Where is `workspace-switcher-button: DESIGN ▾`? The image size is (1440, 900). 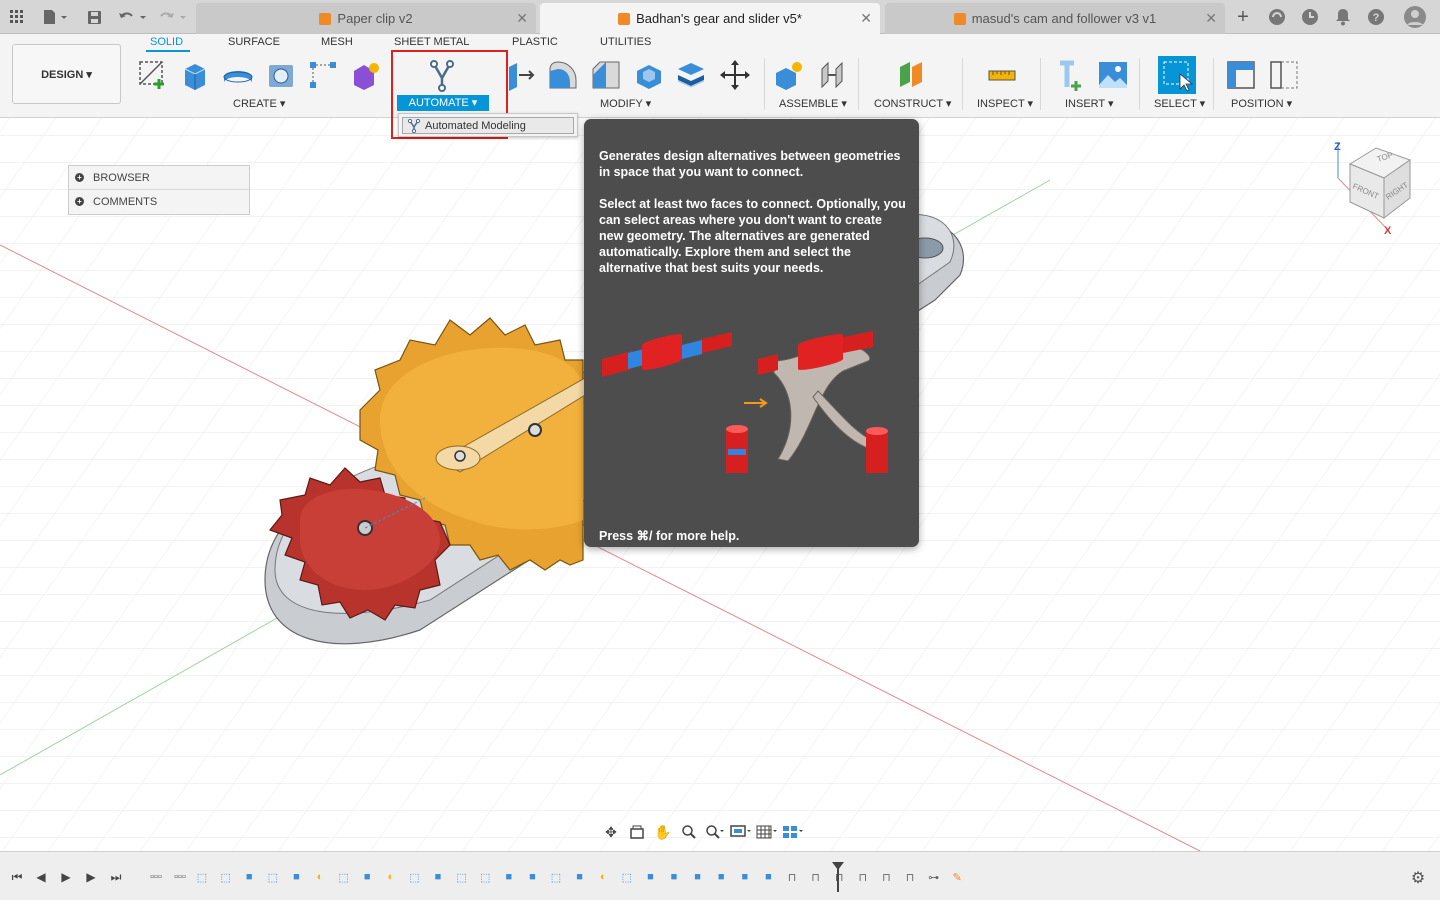
workspace-switcher-button: DESIGN ▾ is located at coordinates (66, 74).